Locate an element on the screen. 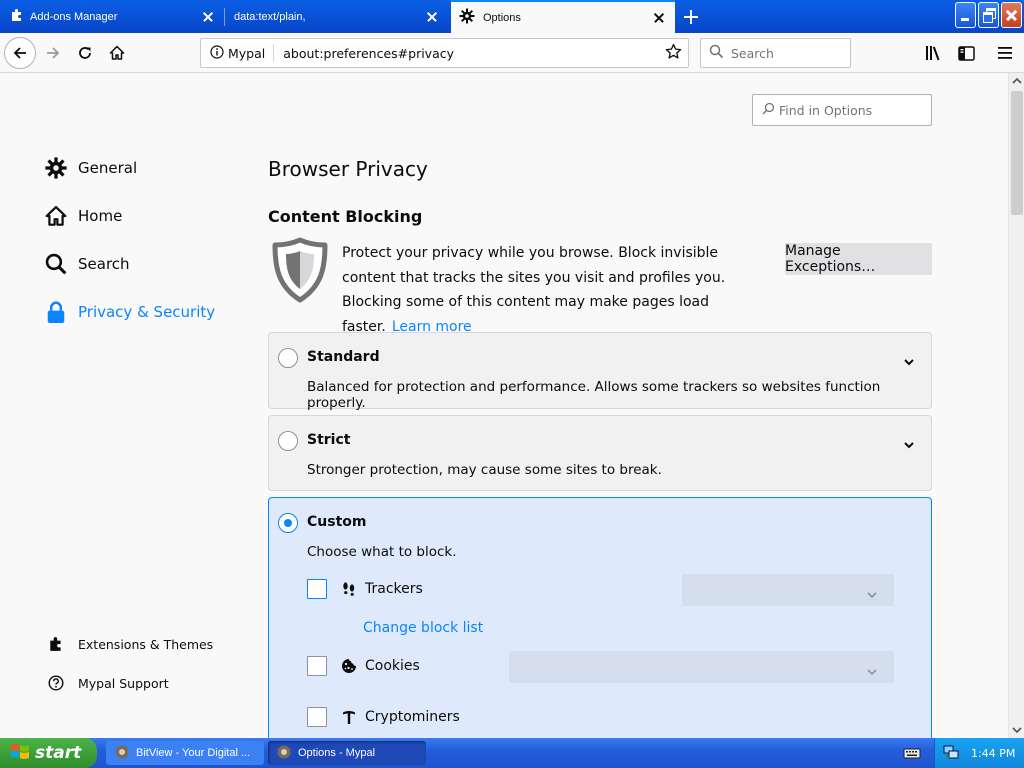 The image size is (1024, 768). hamburger-icon is located at coordinates (1005, 53).